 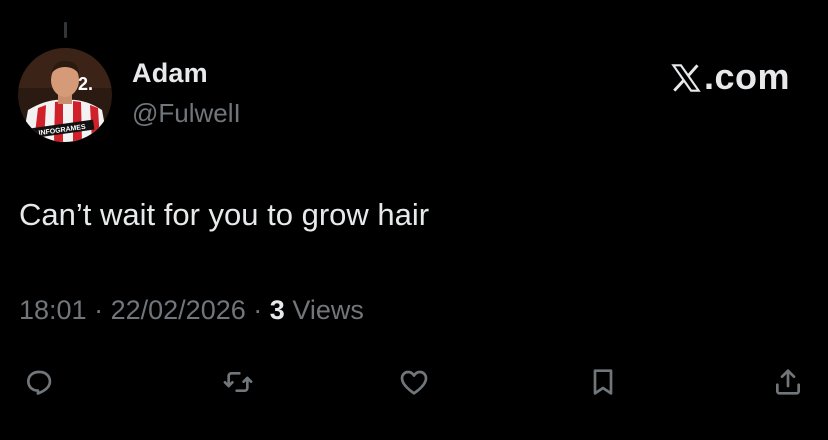 I want to click on author-handle: @FulwelI, so click(x=186, y=113).